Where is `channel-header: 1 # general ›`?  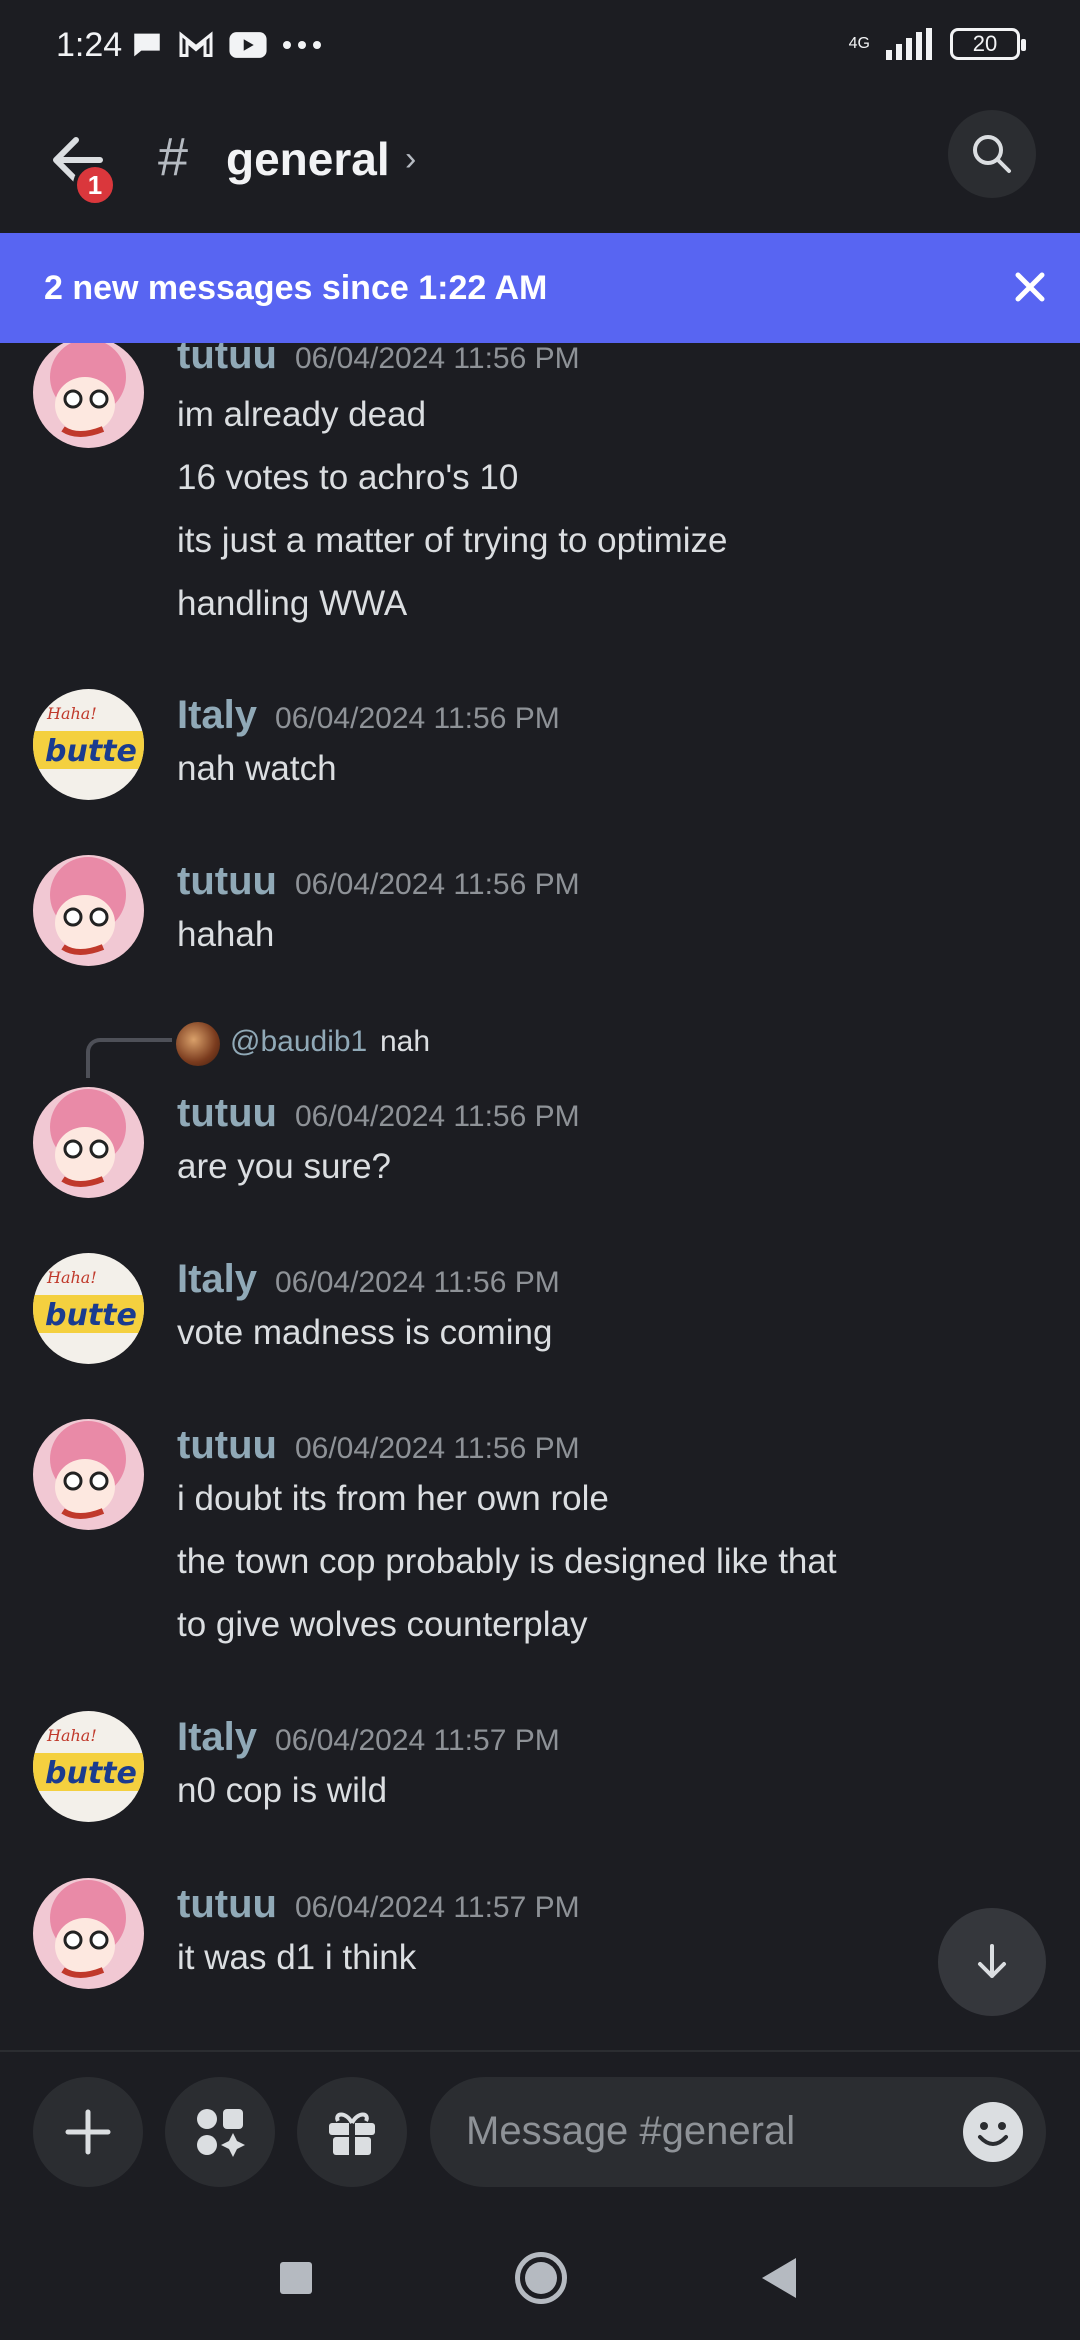
channel-header: 1 # general › is located at coordinates (540, 165).